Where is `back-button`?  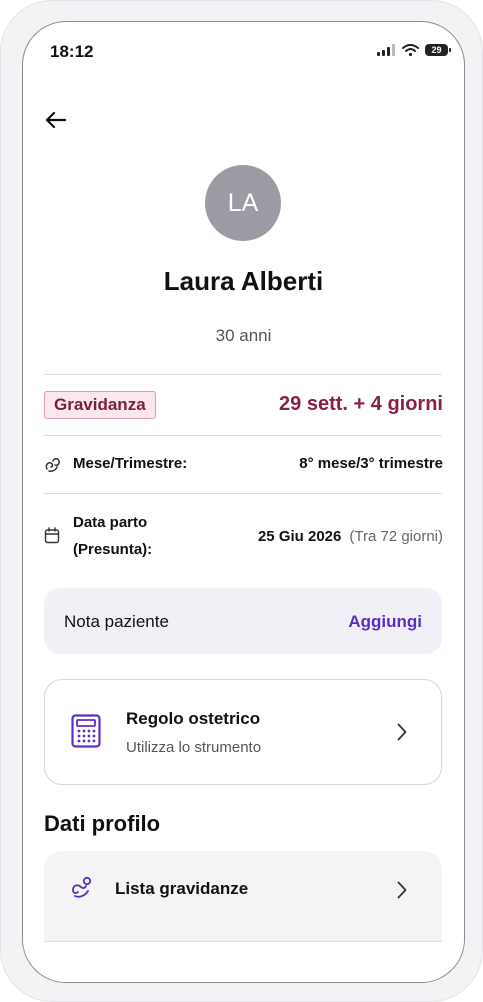
back-button is located at coordinates (55, 120).